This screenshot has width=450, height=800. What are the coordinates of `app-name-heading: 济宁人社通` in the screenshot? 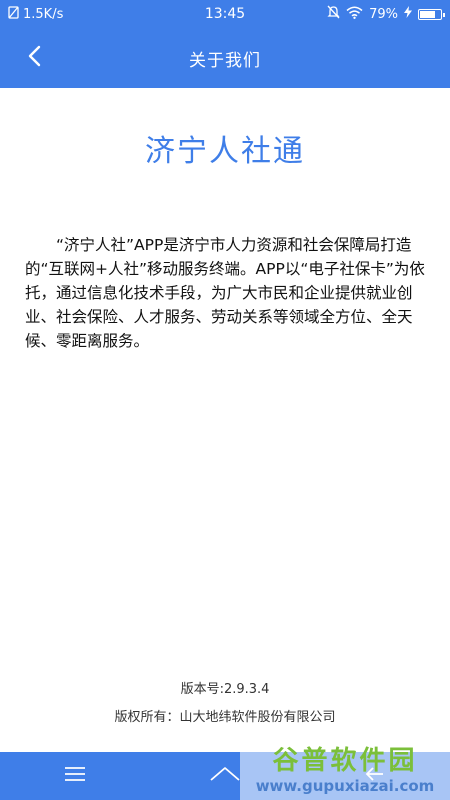 It's located at (225, 151).